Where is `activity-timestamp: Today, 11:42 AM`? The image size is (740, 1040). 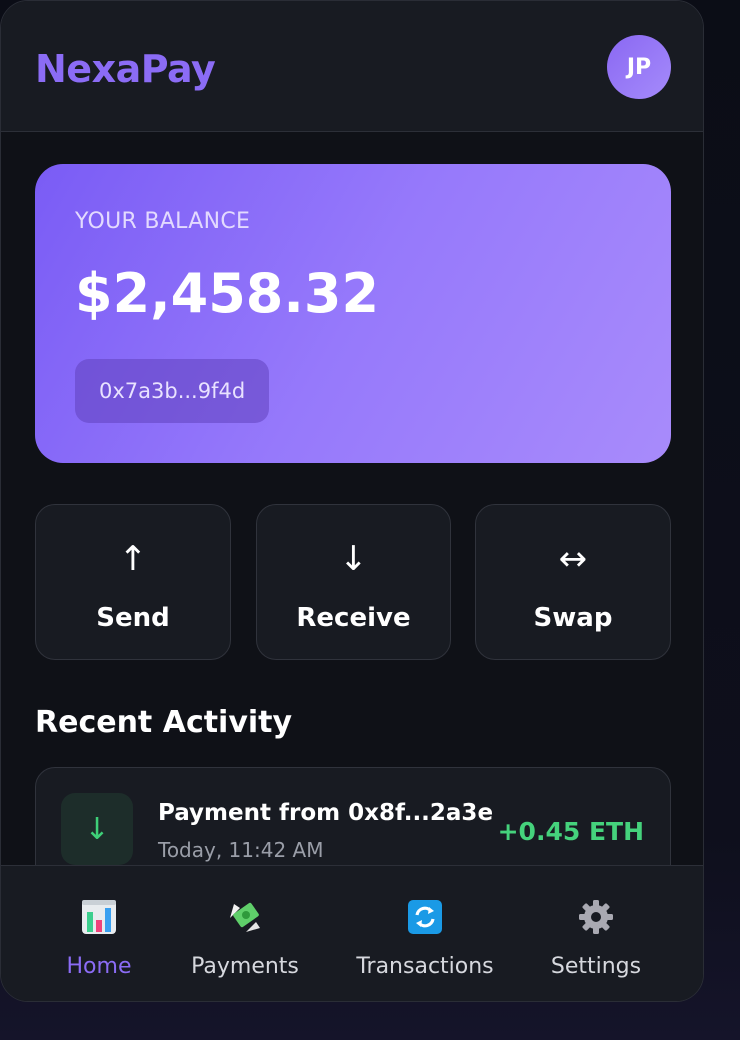
activity-timestamp: Today, 11:42 AM is located at coordinates (241, 850).